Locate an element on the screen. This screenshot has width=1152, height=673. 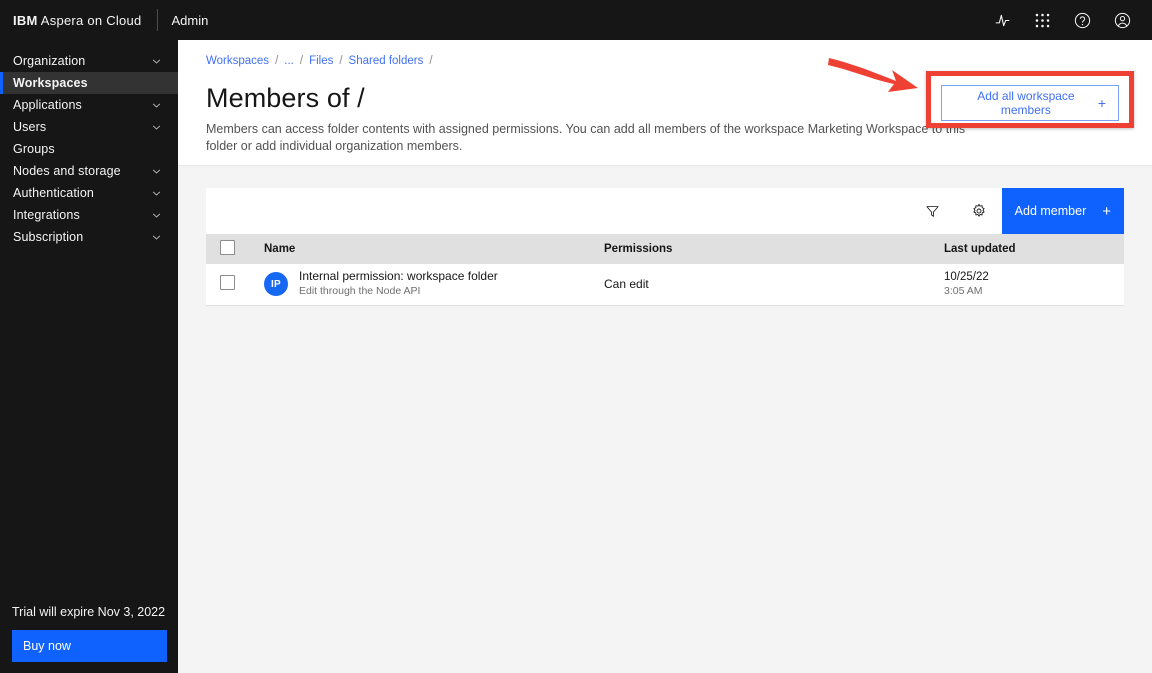
header-icon-group is located at coordinates (1067, 20).